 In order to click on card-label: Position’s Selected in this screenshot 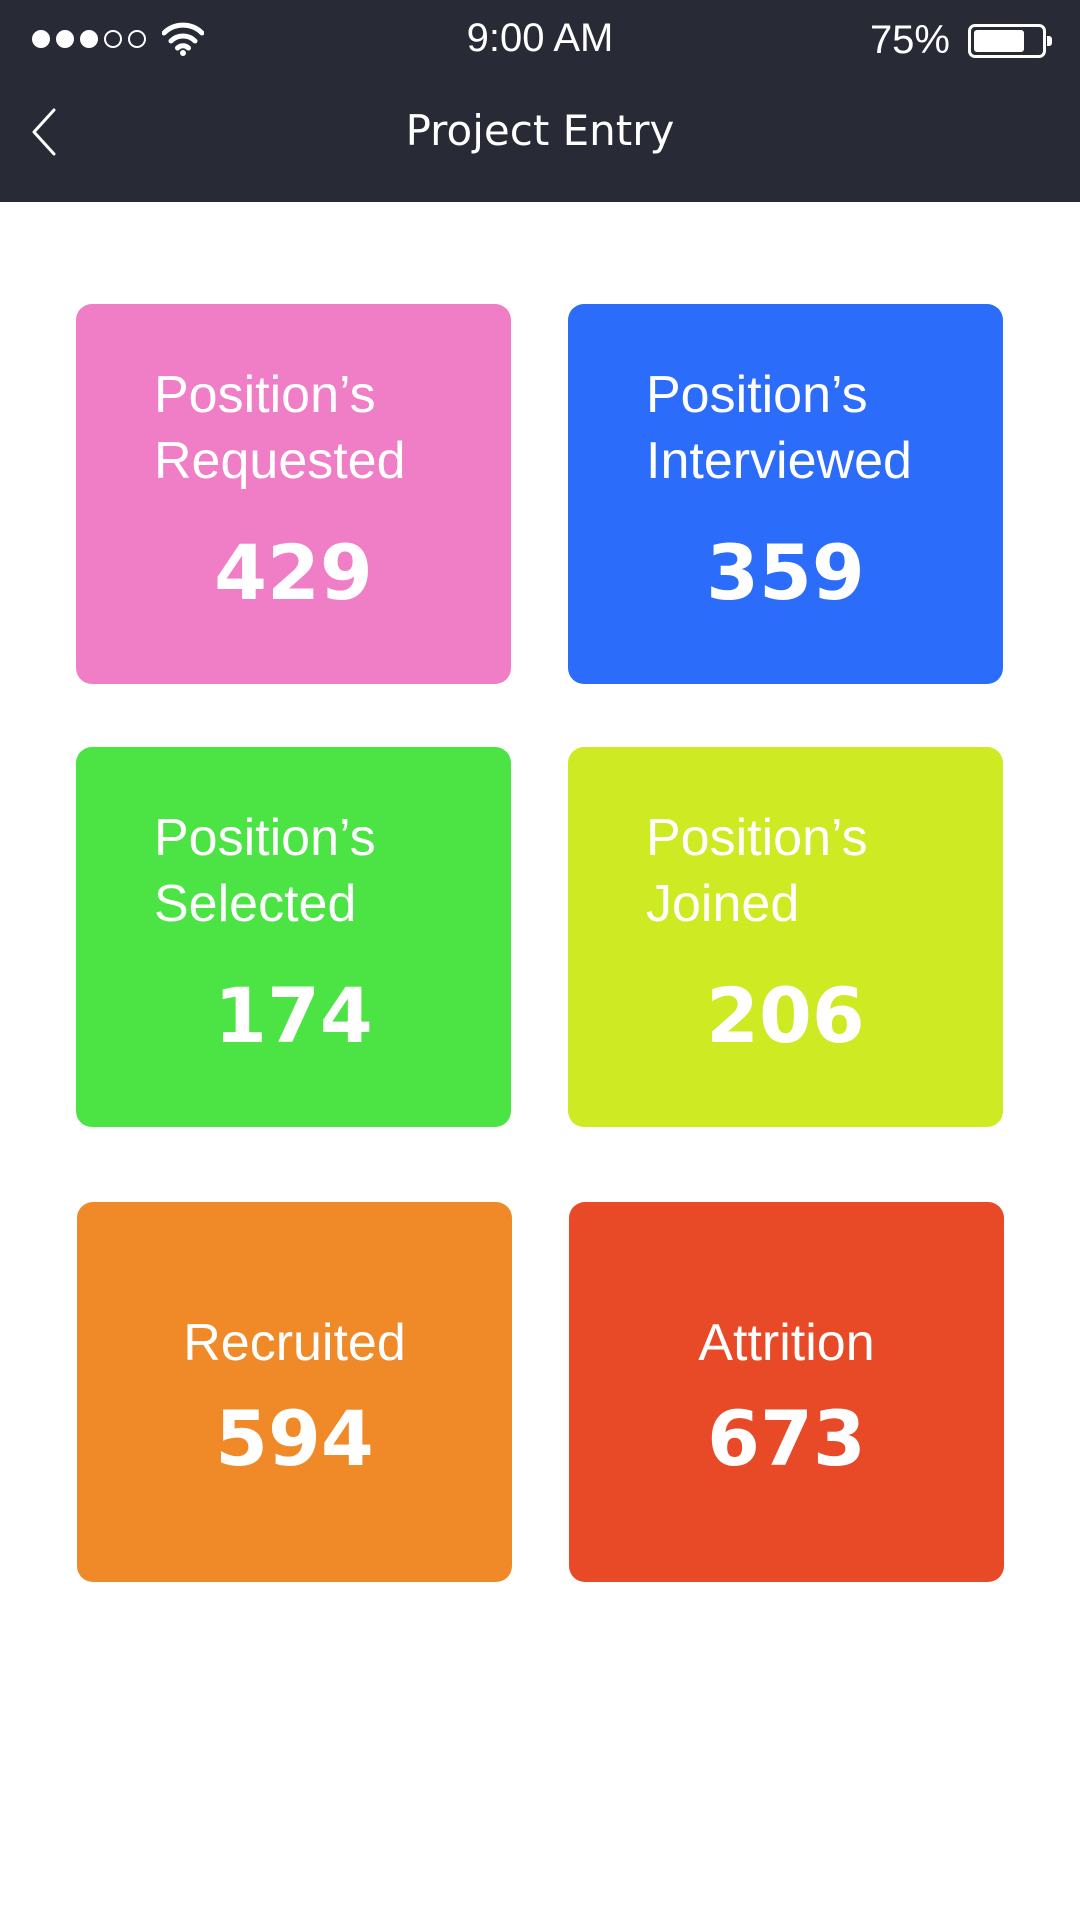, I will do `click(265, 871)`.